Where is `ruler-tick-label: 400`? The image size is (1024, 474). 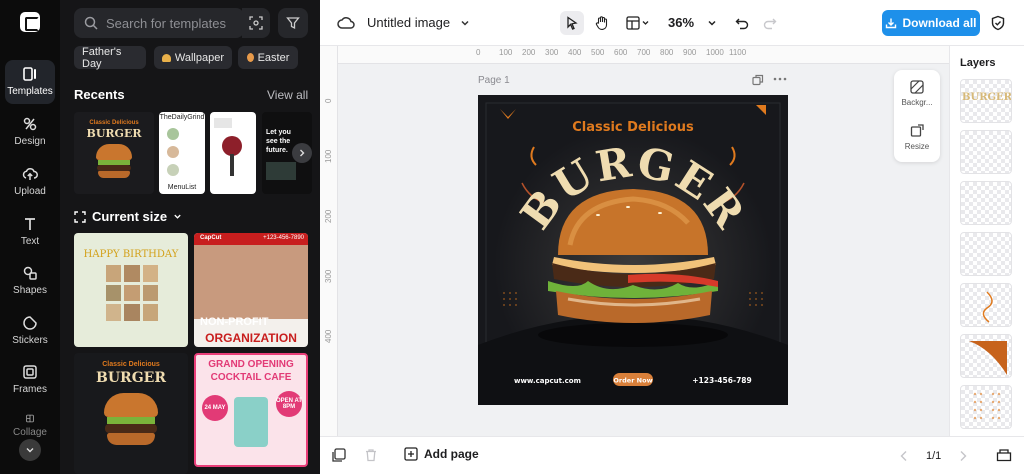
ruler-tick-label: 400 is located at coordinates (328, 336).